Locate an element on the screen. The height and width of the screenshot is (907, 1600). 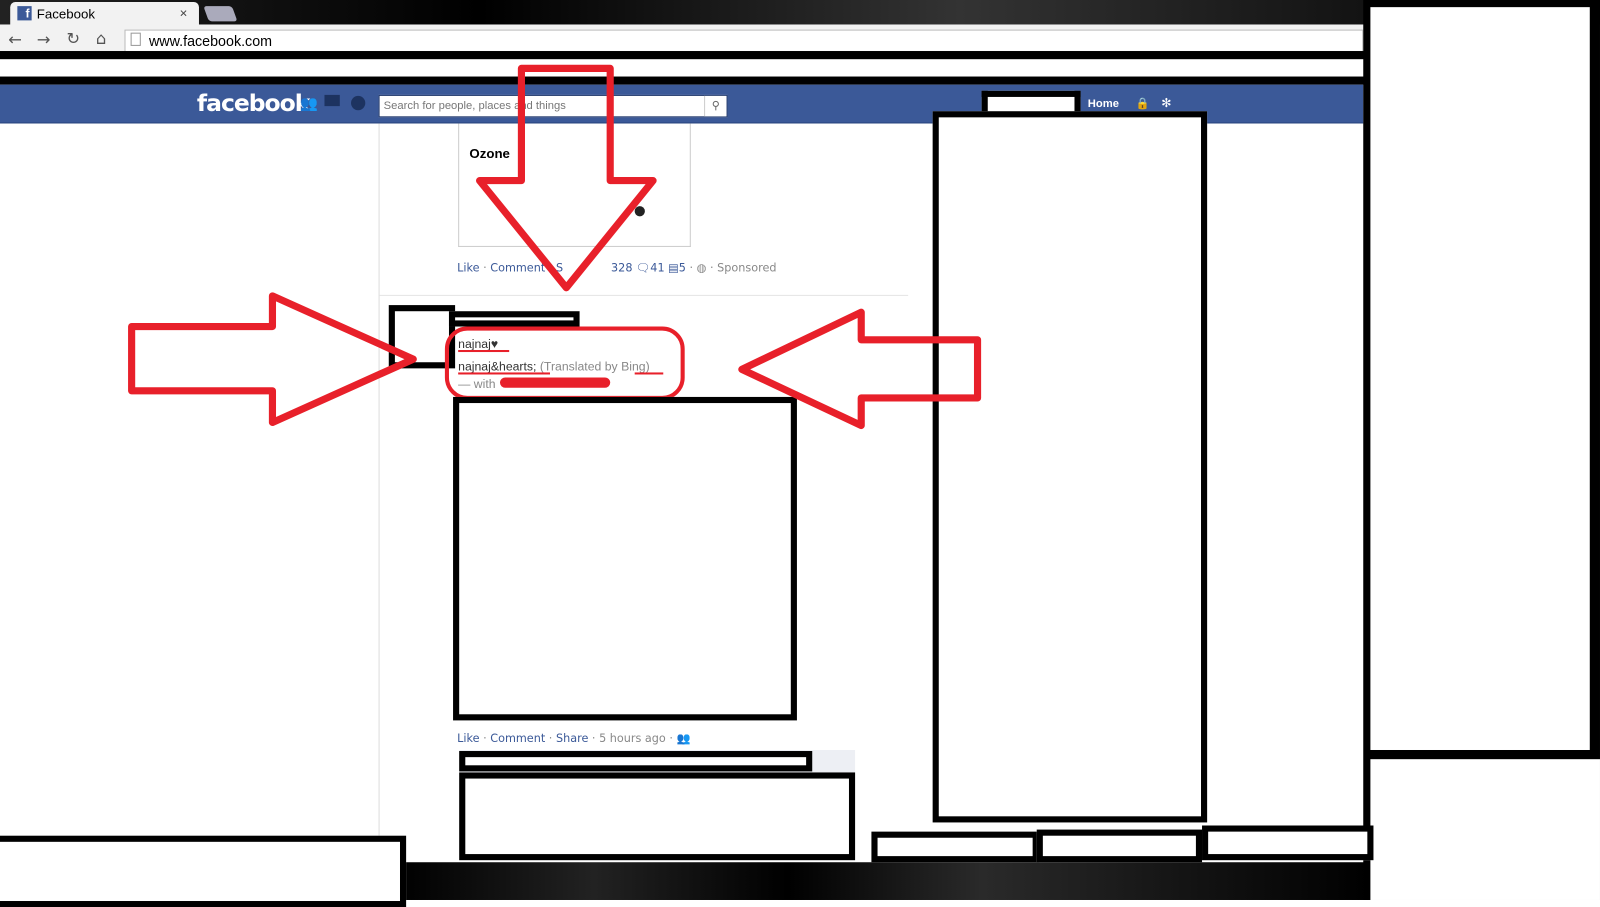
arrow-right-annotation is located at coordinates (272, 359).